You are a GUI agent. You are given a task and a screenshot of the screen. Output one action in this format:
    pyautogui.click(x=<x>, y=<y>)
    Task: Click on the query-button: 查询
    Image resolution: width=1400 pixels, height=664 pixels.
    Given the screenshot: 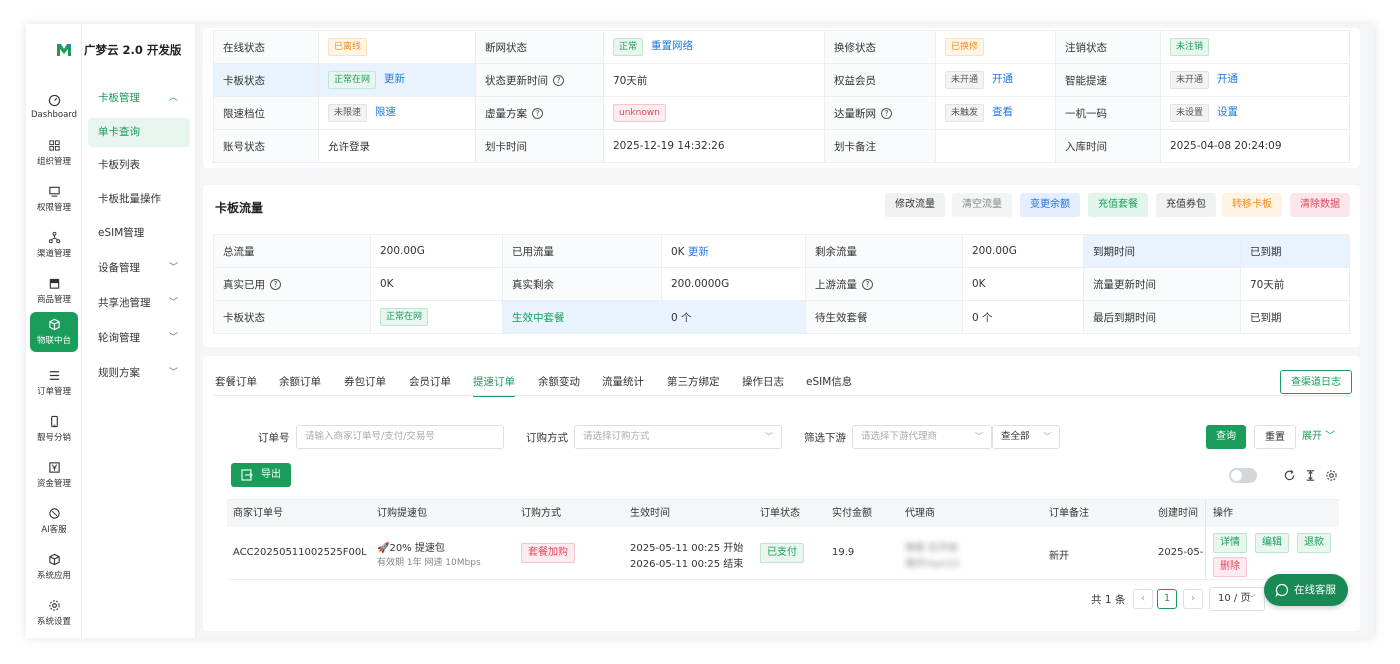 What is the action you would take?
    pyautogui.click(x=1226, y=437)
    